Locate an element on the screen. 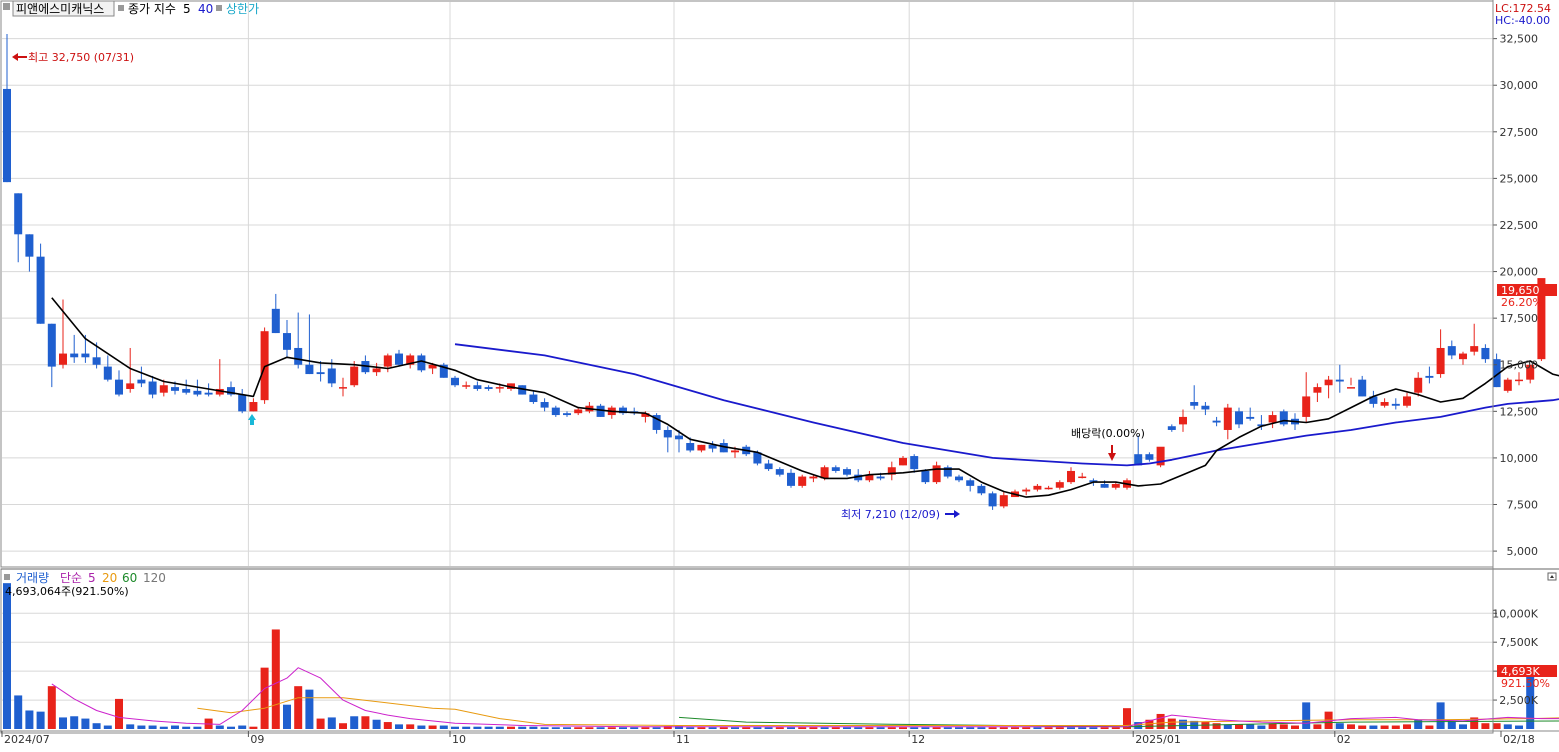  volume-ma-label: 단순 is located at coordinates (71, 578).